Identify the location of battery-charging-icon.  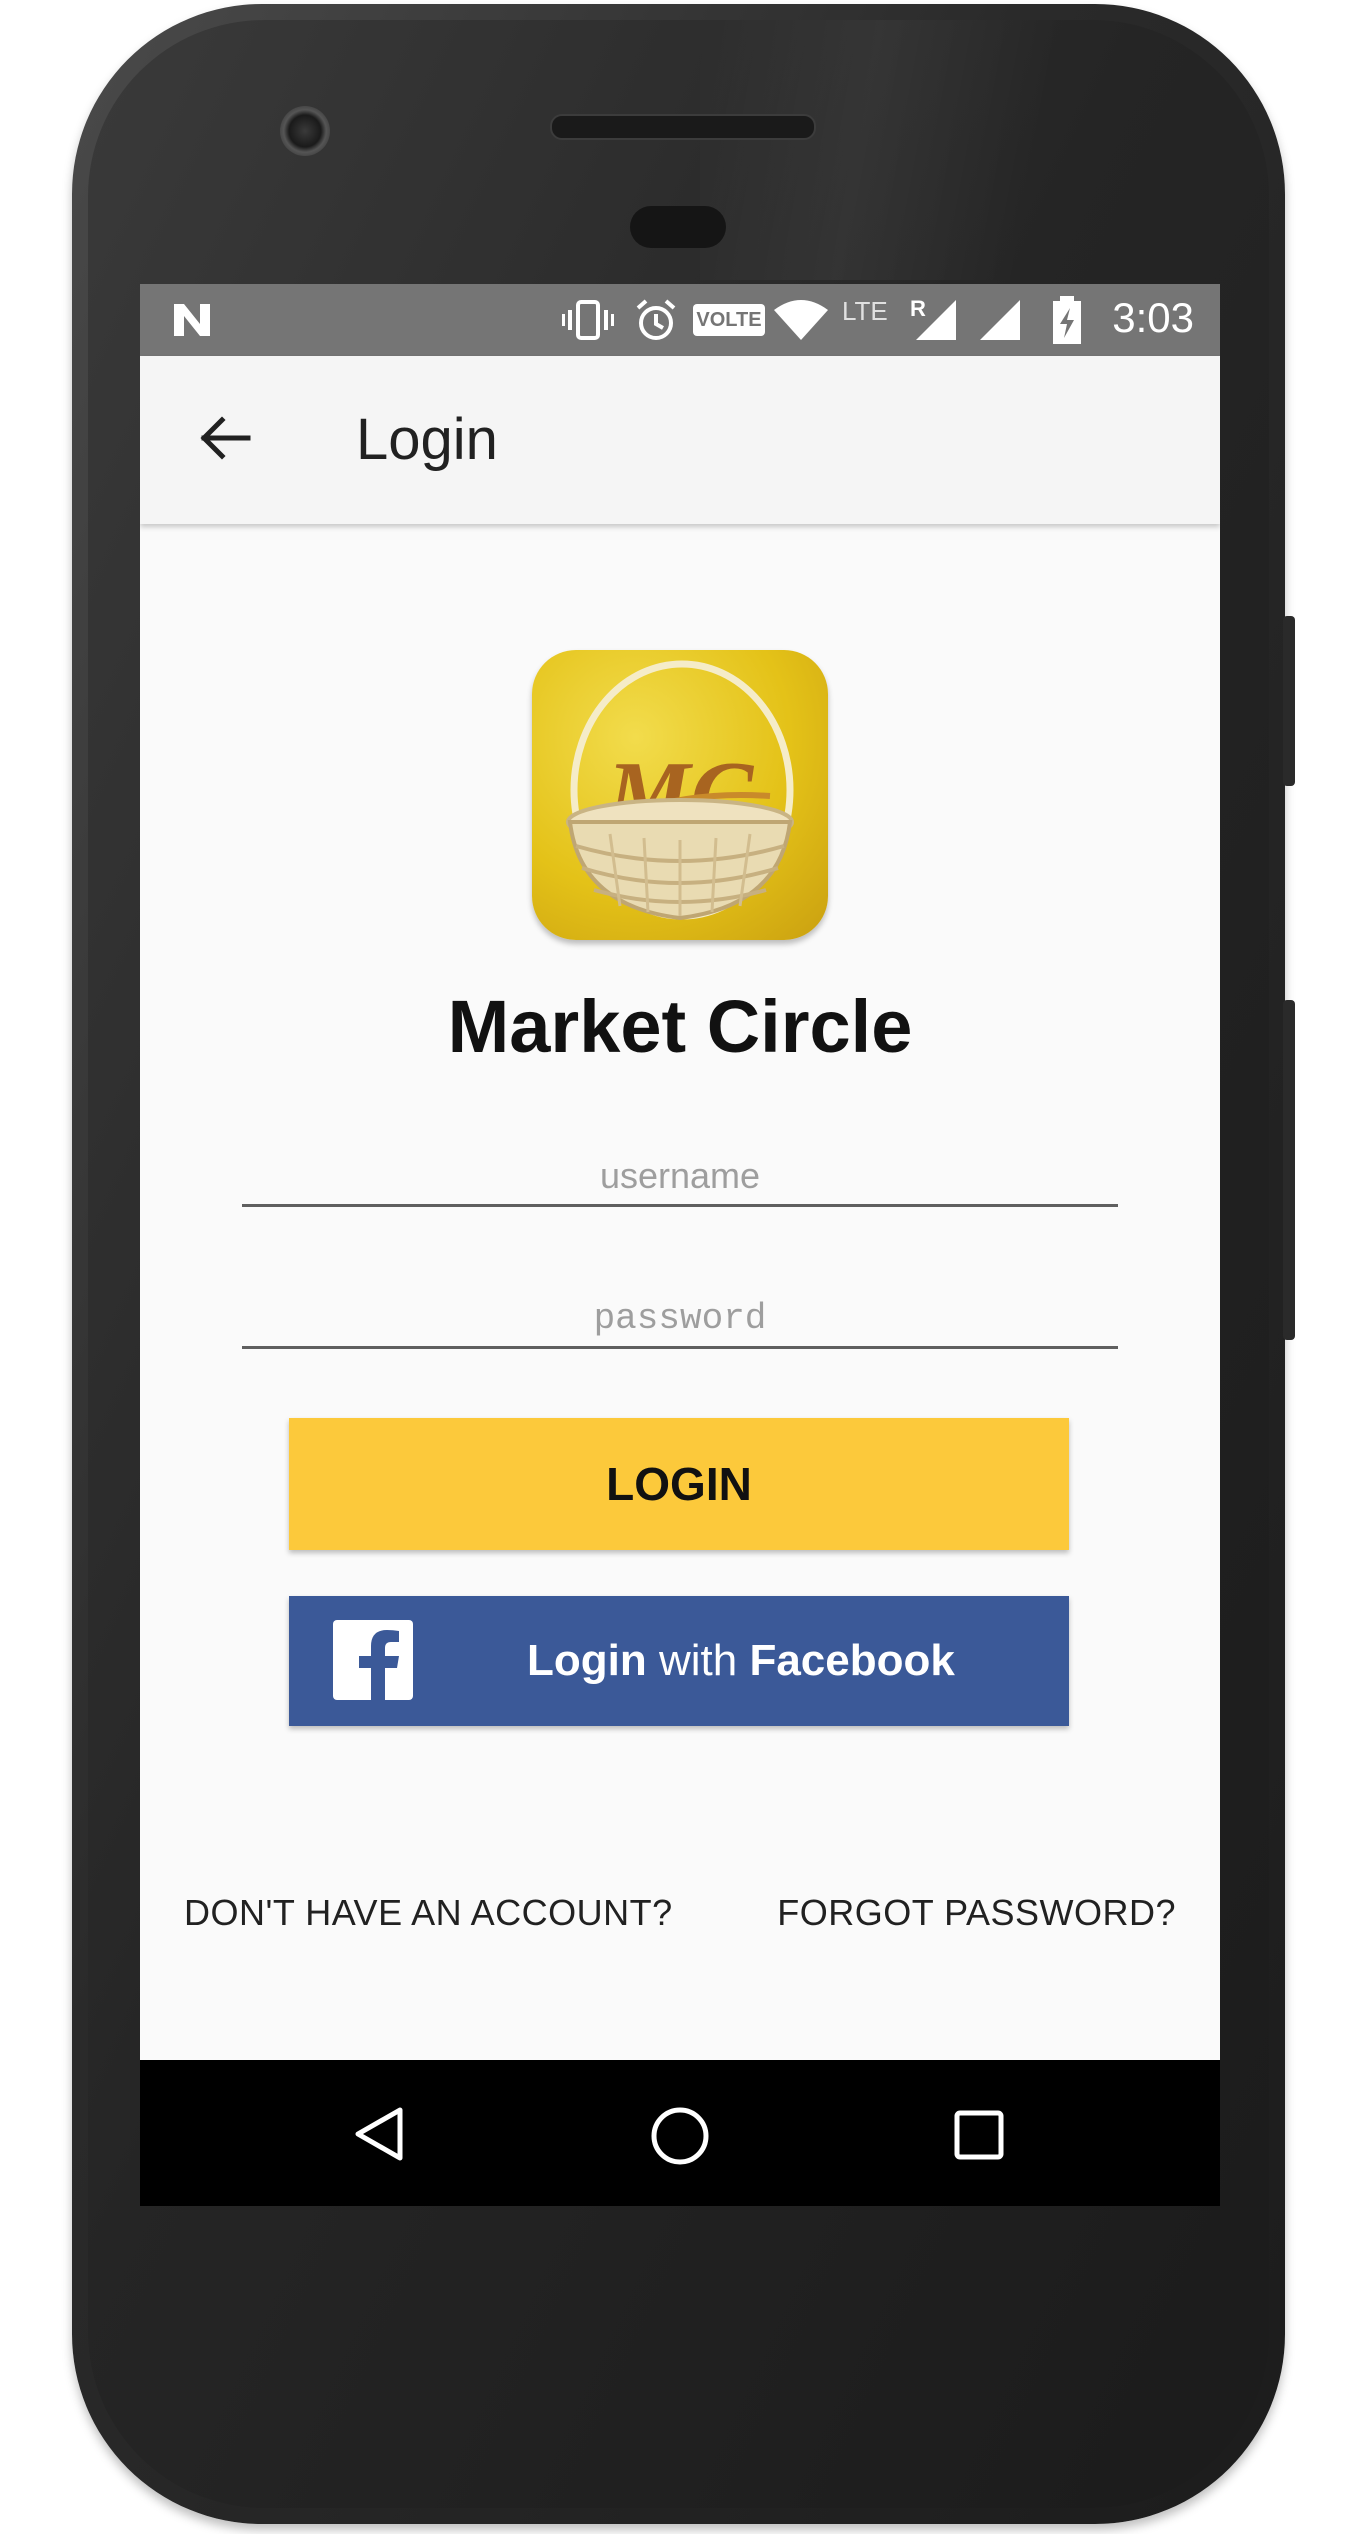
(1067, 320).